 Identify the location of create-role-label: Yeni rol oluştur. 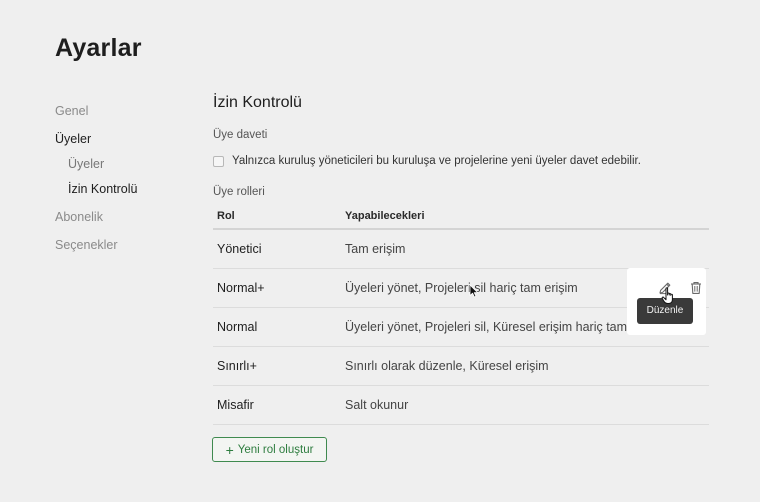
(275, 449).